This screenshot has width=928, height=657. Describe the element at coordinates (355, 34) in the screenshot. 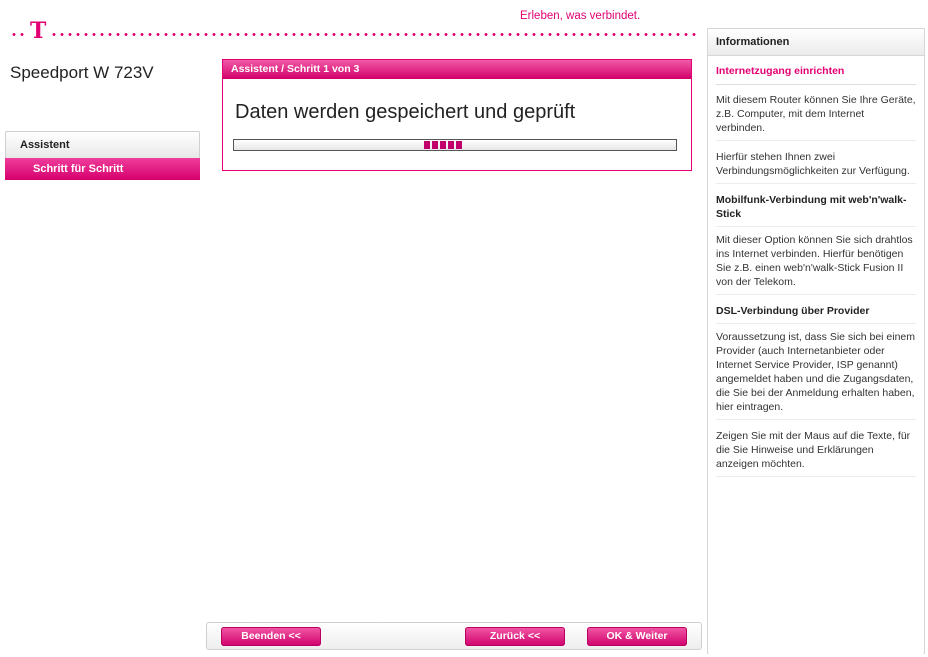

I see `dotted-line-decoration` at that location.